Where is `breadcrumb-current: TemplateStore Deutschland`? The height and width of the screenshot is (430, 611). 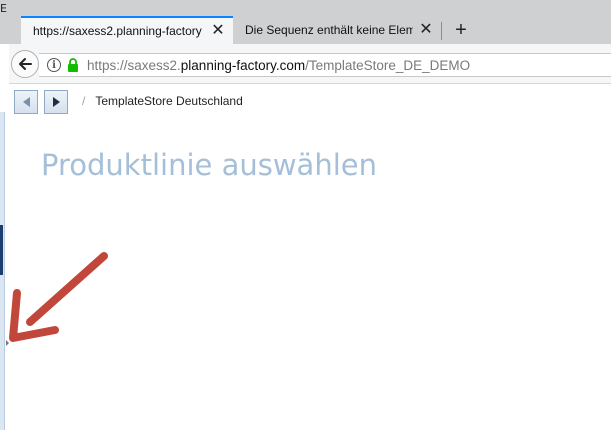 breadcrumb-current: TemplateStore Deutschland is located at coordinates (168, 101).